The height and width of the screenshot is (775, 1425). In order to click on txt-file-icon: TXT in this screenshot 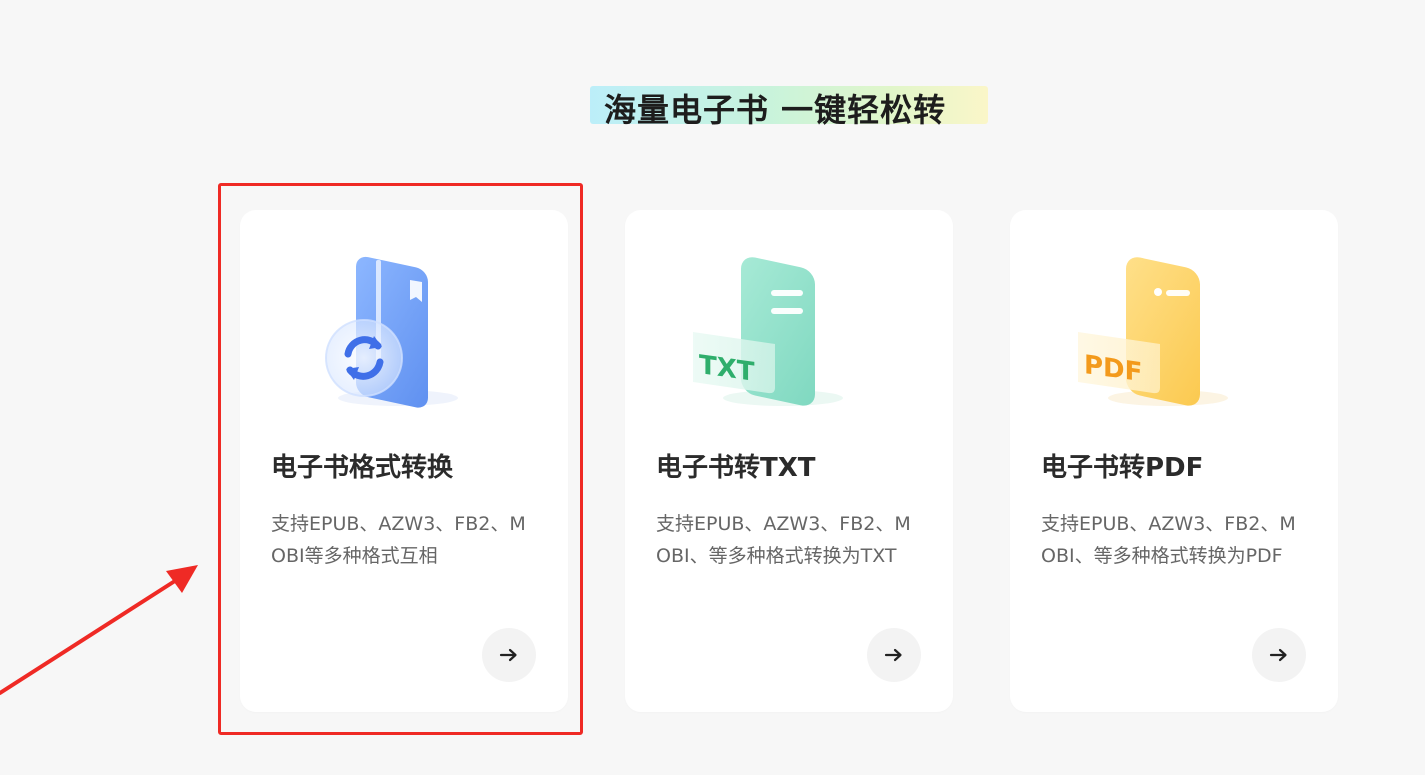, I will do `click(763, 333)`.